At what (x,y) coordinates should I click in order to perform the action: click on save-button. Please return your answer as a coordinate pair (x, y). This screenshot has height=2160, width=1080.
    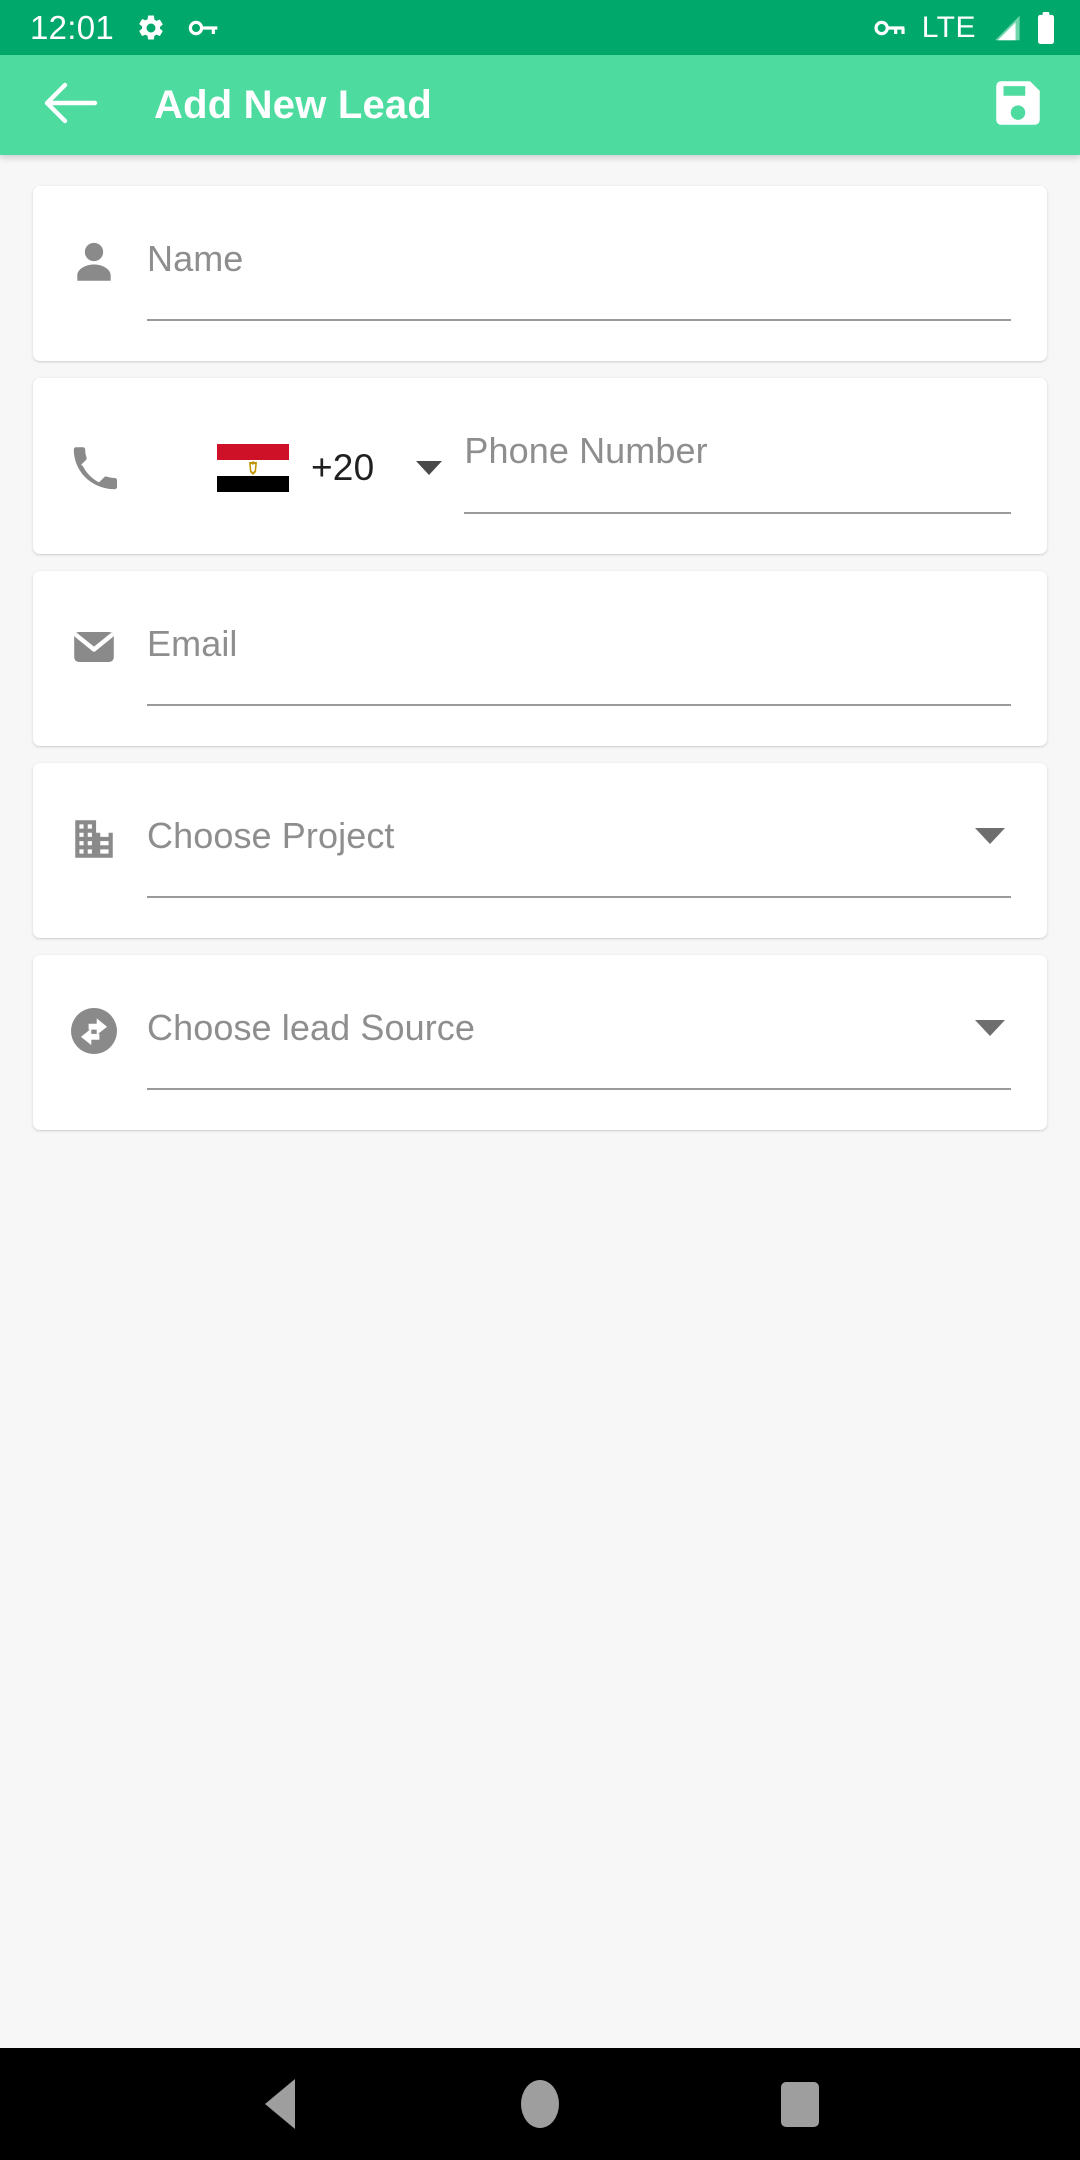
    Looking at the image, I should click on (1018, 105).